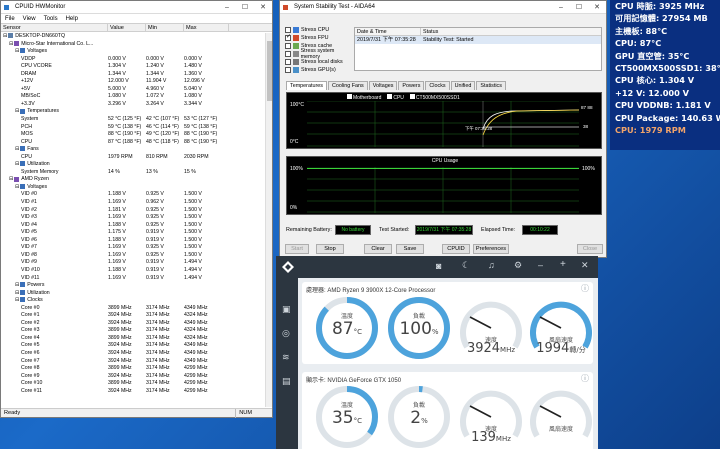 The height and width of the screenshot is (449, 720). I want to click on camera-icon: ◙, so click(438, 266).